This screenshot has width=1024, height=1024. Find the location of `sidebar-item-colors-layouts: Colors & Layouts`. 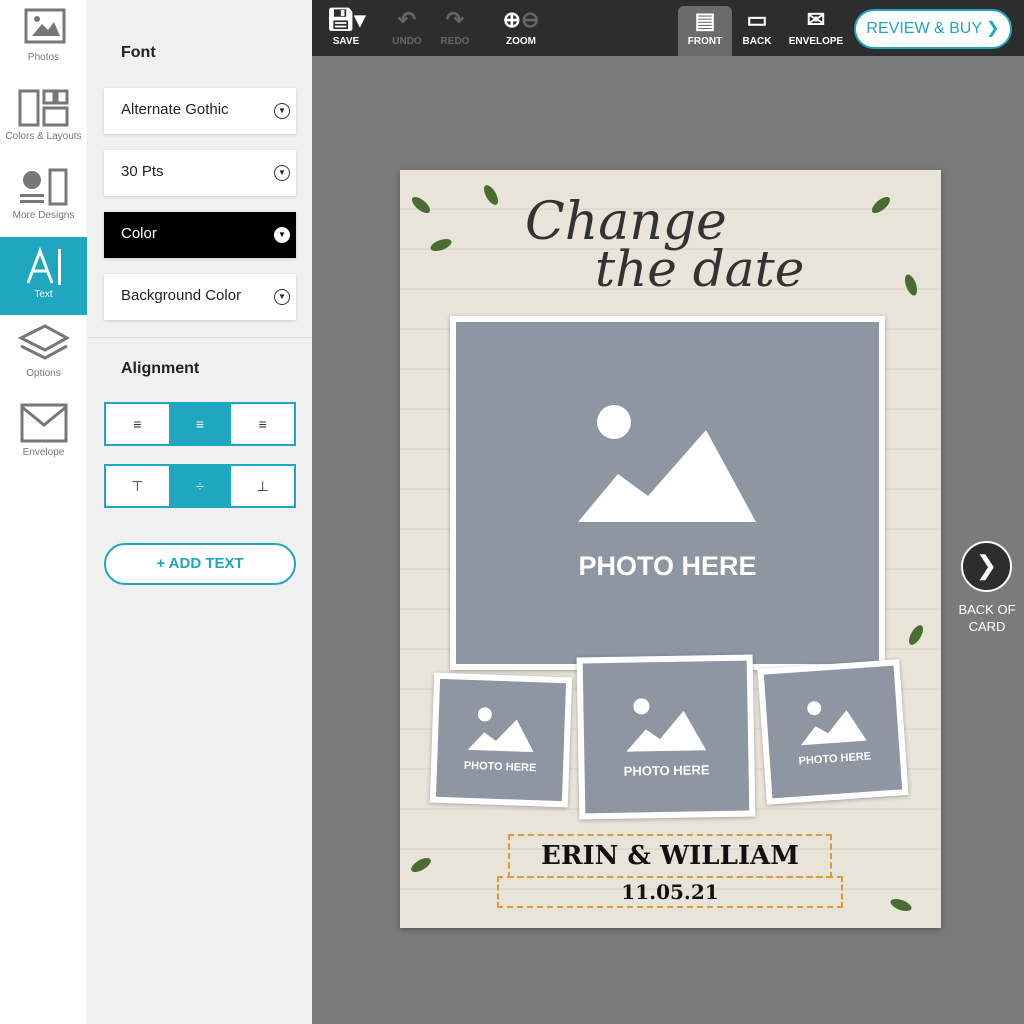

sidebar-item-colors-layouts: Colors & Layouts is located at coordinates (43, 118).